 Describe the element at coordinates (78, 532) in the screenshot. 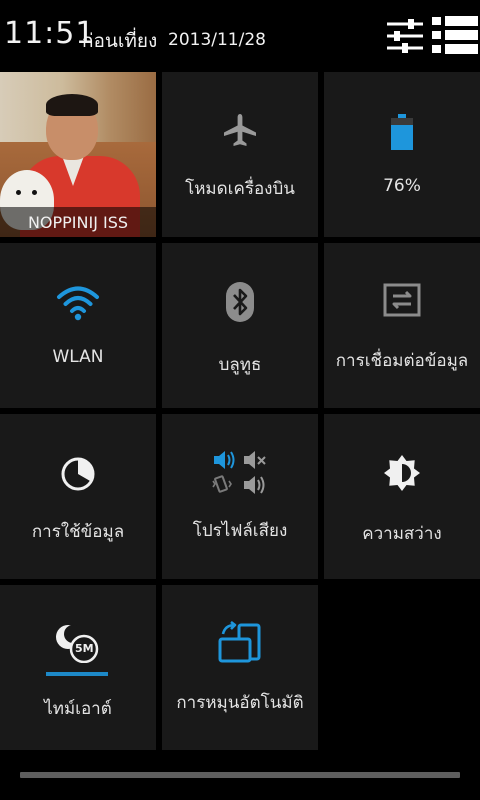

I see `data-usage-label: การใช้ข้อมูล` at that location.